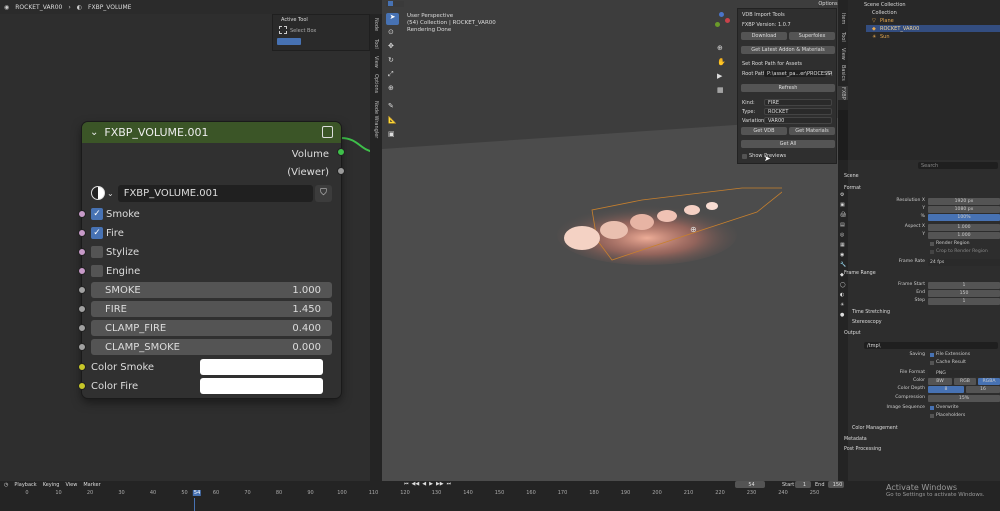  I want to click on kind-dropdown: FIRE, so click(798, 102).